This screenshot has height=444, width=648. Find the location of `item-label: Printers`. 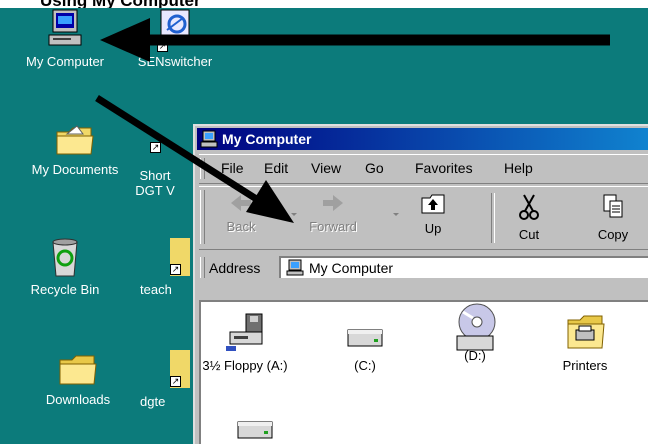

item-label: Printers is located at coordinates (585, 365).